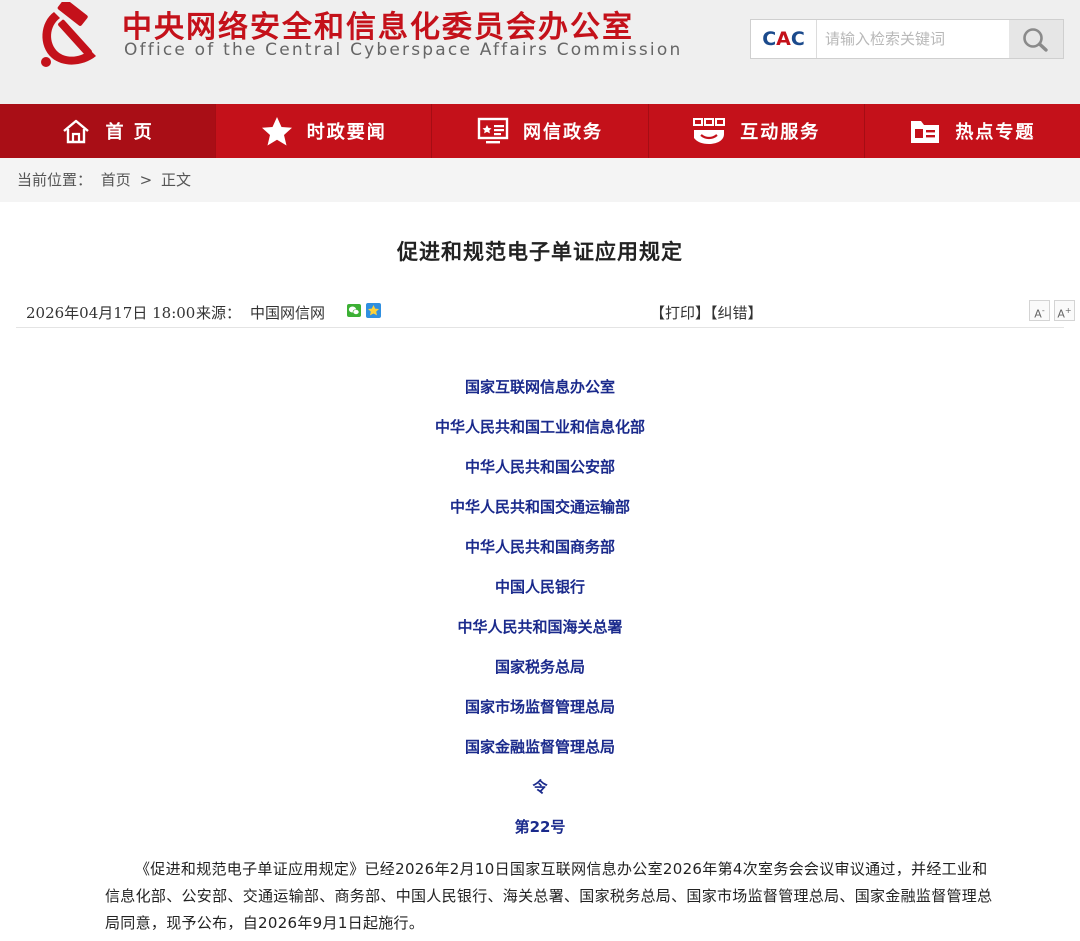 The width and height of the screenshot is (1080, 941). I want to click on search-input, so click(915, 39).